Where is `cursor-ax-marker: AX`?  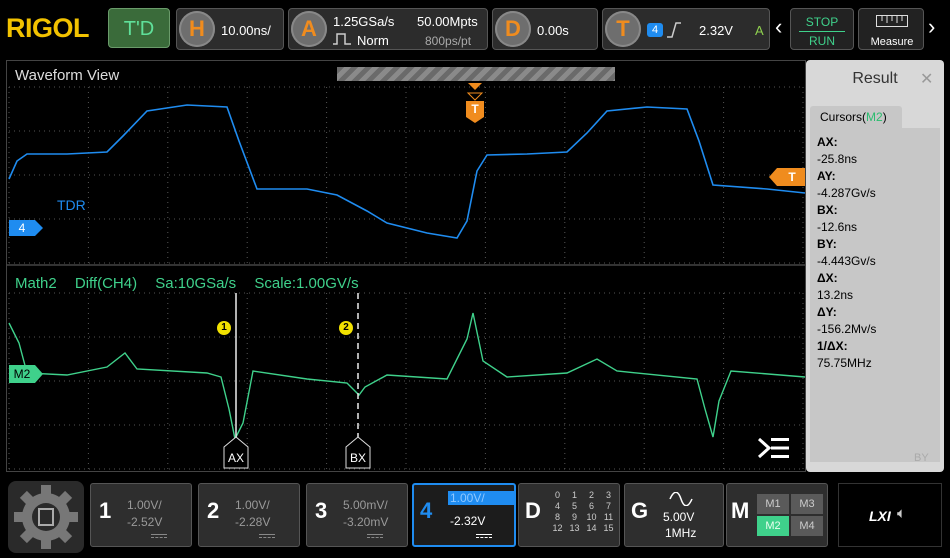
cursor-ax-marker: AX is located at coordinates (236, 452).